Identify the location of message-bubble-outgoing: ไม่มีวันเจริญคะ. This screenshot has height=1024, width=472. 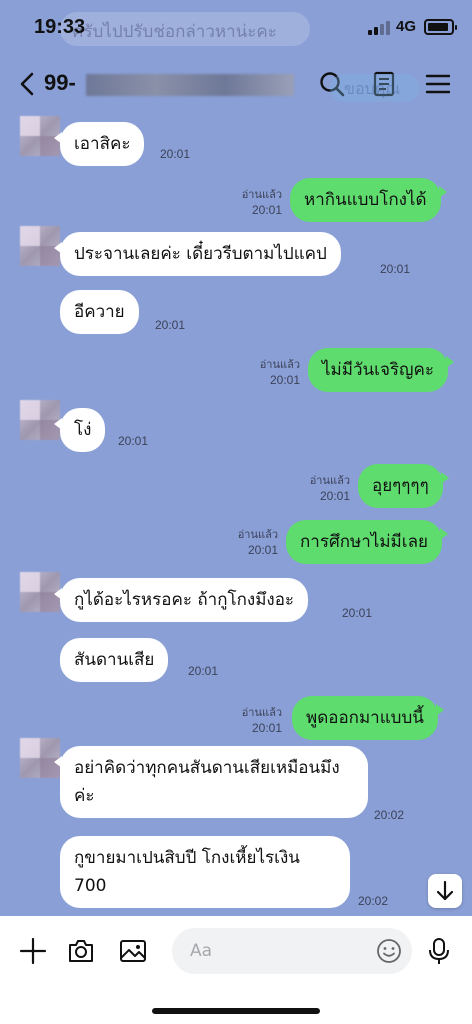
(381, 370).